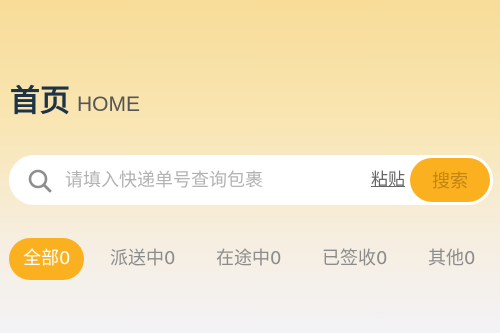 The image size is (500, 333). I want to click on tab-other: 其他0, so click(451, 259).